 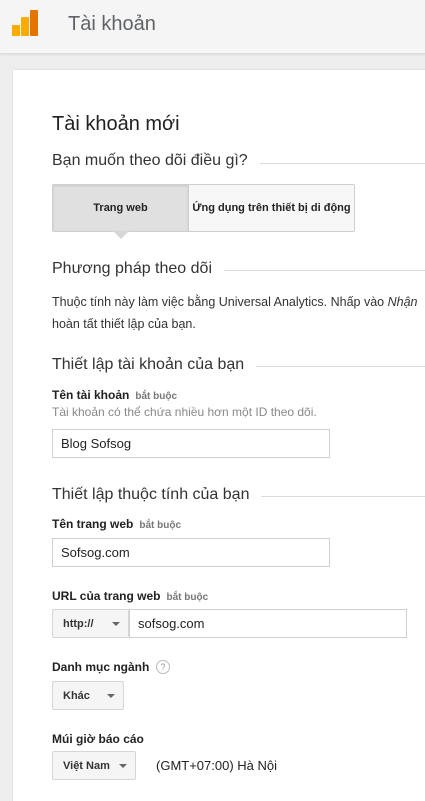 I want to click on protocol-select: http://, so click(x=90, y=623).